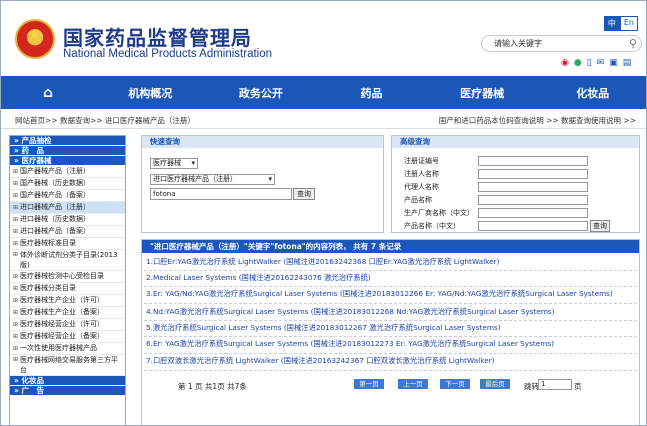 Image resolution: width=647 pixels, height=426 pixels. I want to click on sidebar-item-label: 医疗器械分类目录, so click(48, 288).